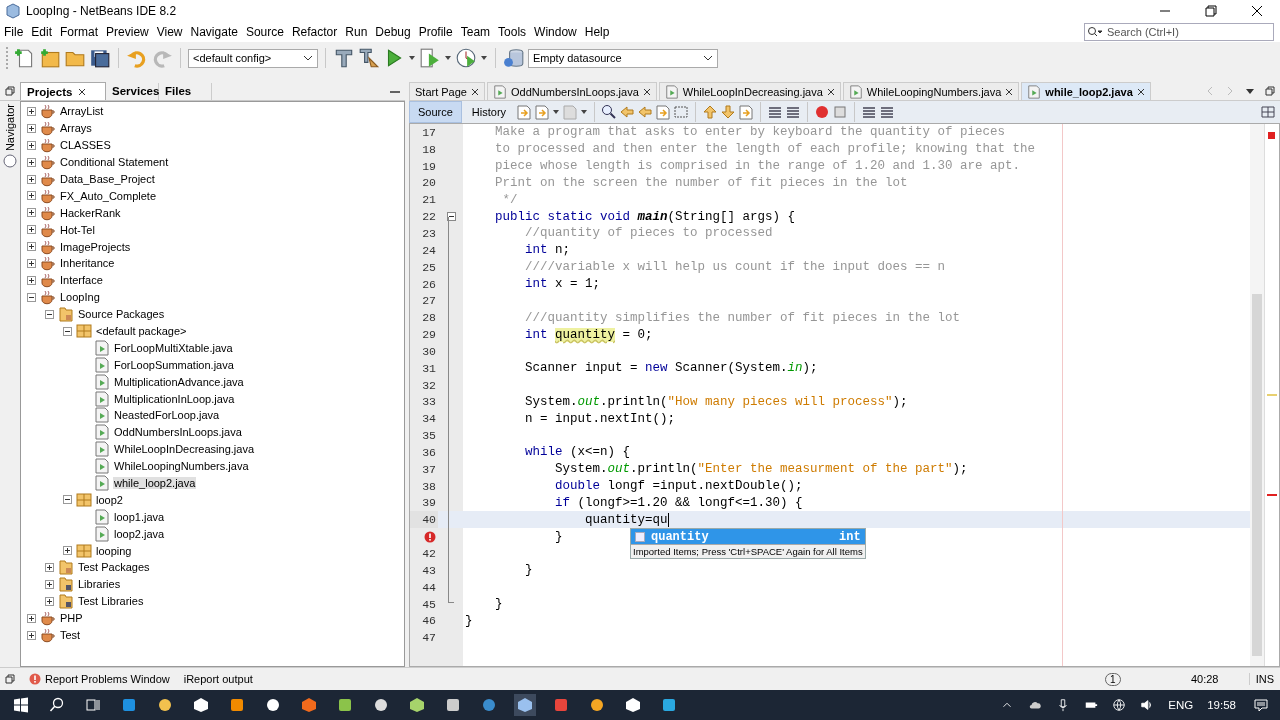  Describe the element at coordinates (99, 679) in the screenshot. I see `output-tab: Report Problems Window` at that location.